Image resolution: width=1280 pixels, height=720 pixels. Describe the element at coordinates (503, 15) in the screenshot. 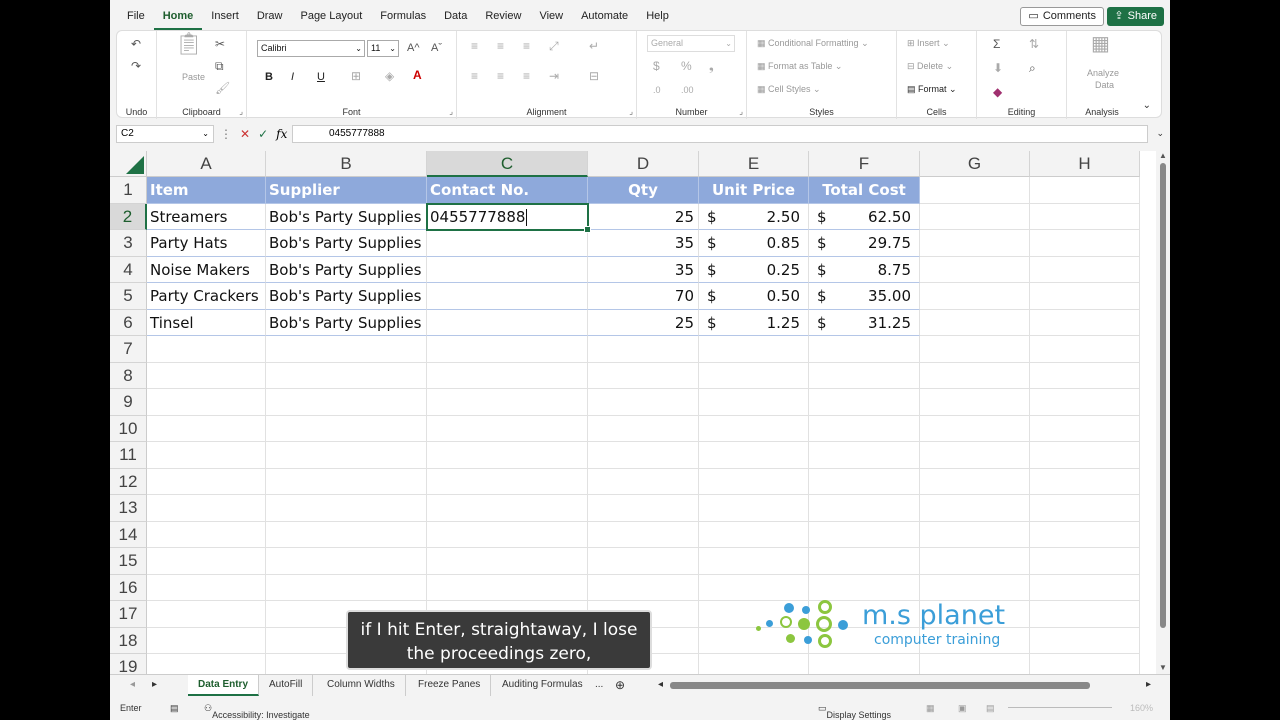

I see `menu-review: Review` at that location.